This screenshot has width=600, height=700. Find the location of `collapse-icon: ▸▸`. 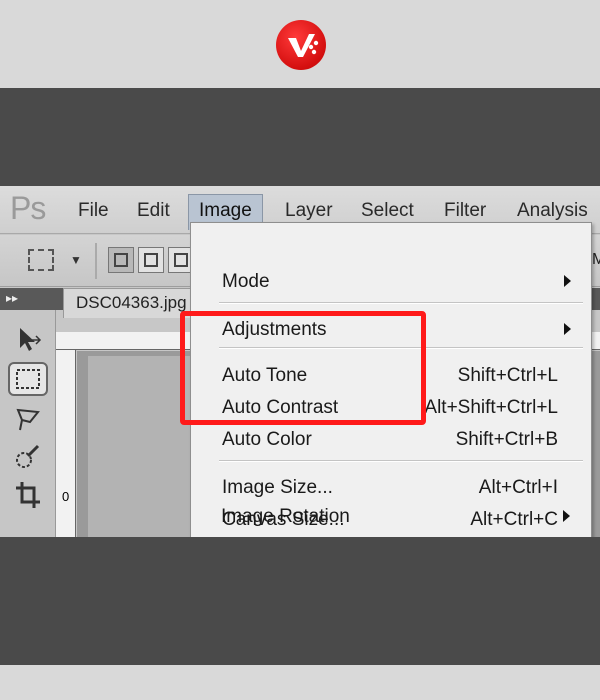

collapse-icon: ▸▸ is located at coordinates (12, 298).